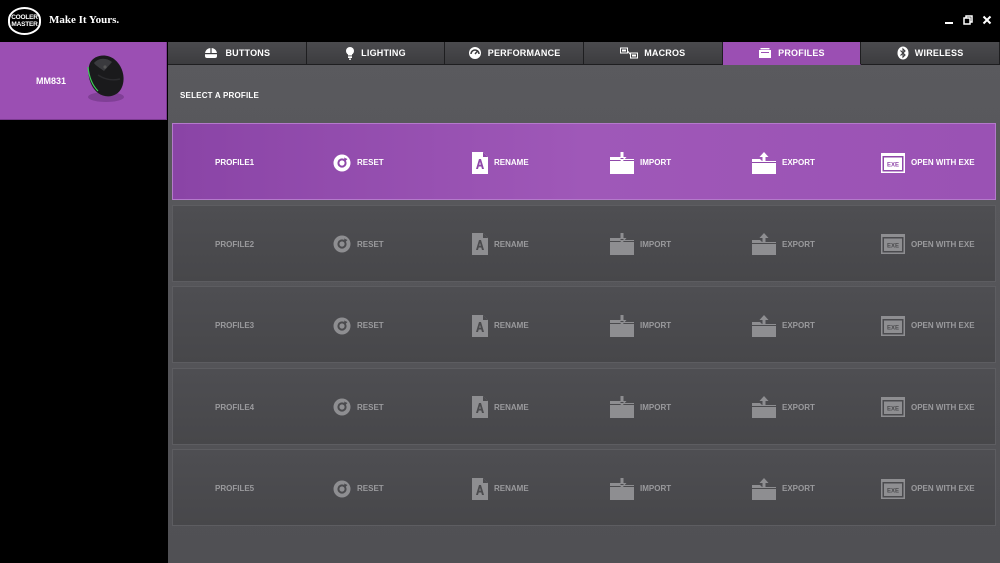 The width and height of the screenshot is (1000, 563). I want to click on profile-name: PROFILE1, so click(235, 162).